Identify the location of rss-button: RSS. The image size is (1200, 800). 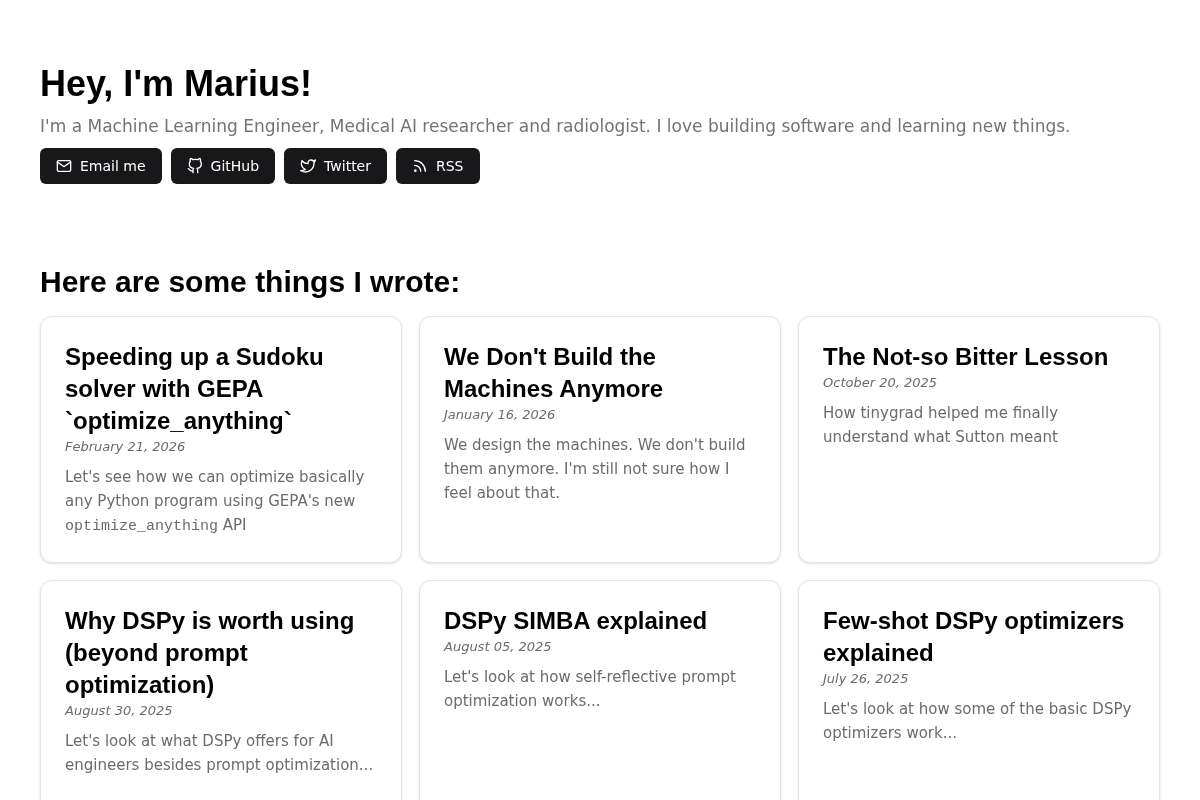
(438, 166).